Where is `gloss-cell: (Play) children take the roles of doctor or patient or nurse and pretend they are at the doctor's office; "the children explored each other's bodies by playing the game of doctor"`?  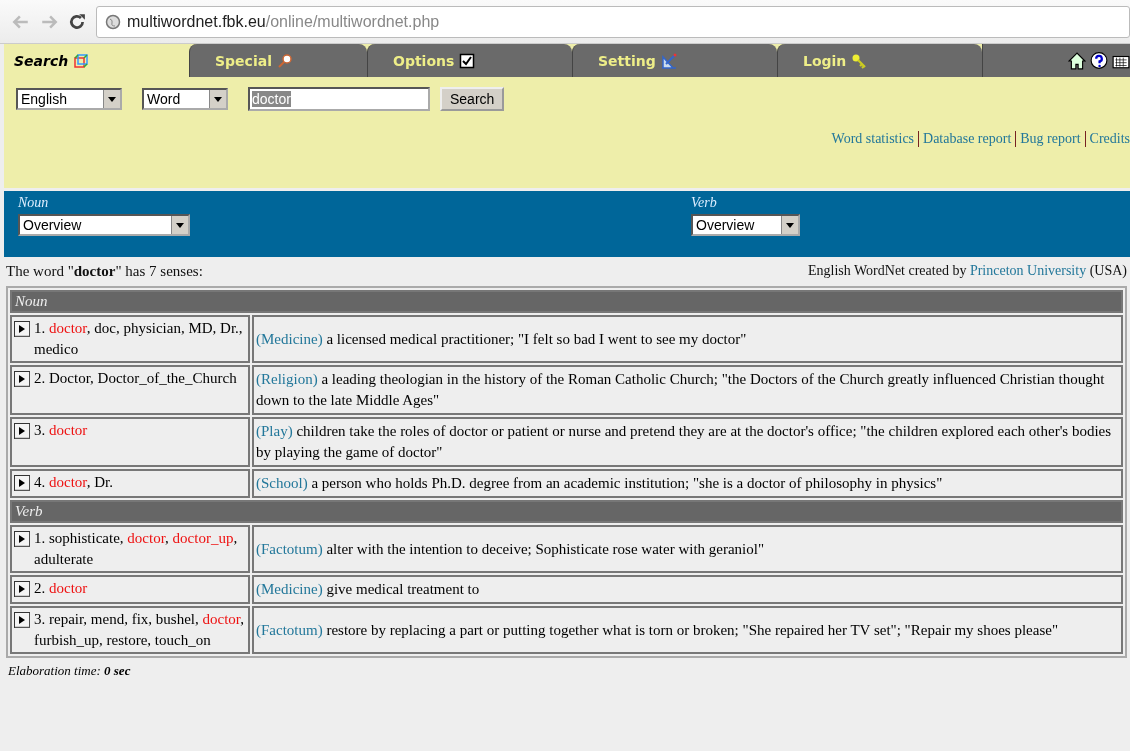
gloss-cell: (Play) children take the roles of doctor or patient or nurse and pretend they are at the doctor's office; "the children explored each other's bodies by playing the game of doctor" is located at coordinates (687, 442).